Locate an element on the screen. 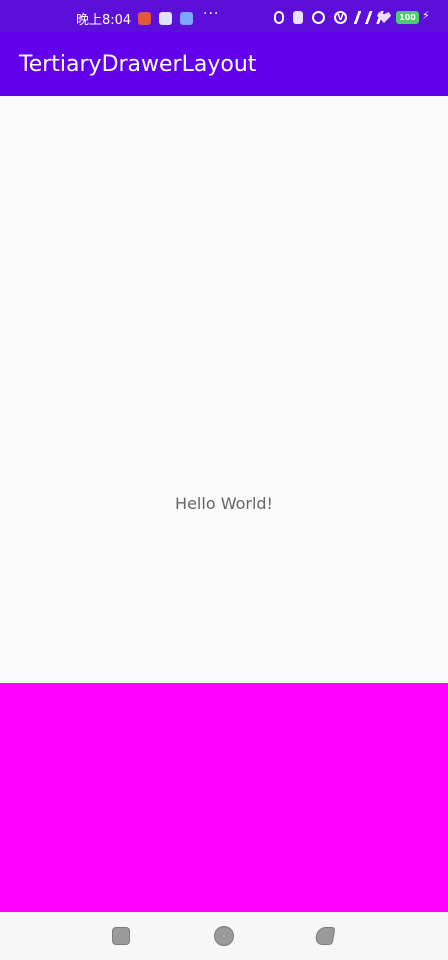  light-app-icon is located at coordinates (165, 18).